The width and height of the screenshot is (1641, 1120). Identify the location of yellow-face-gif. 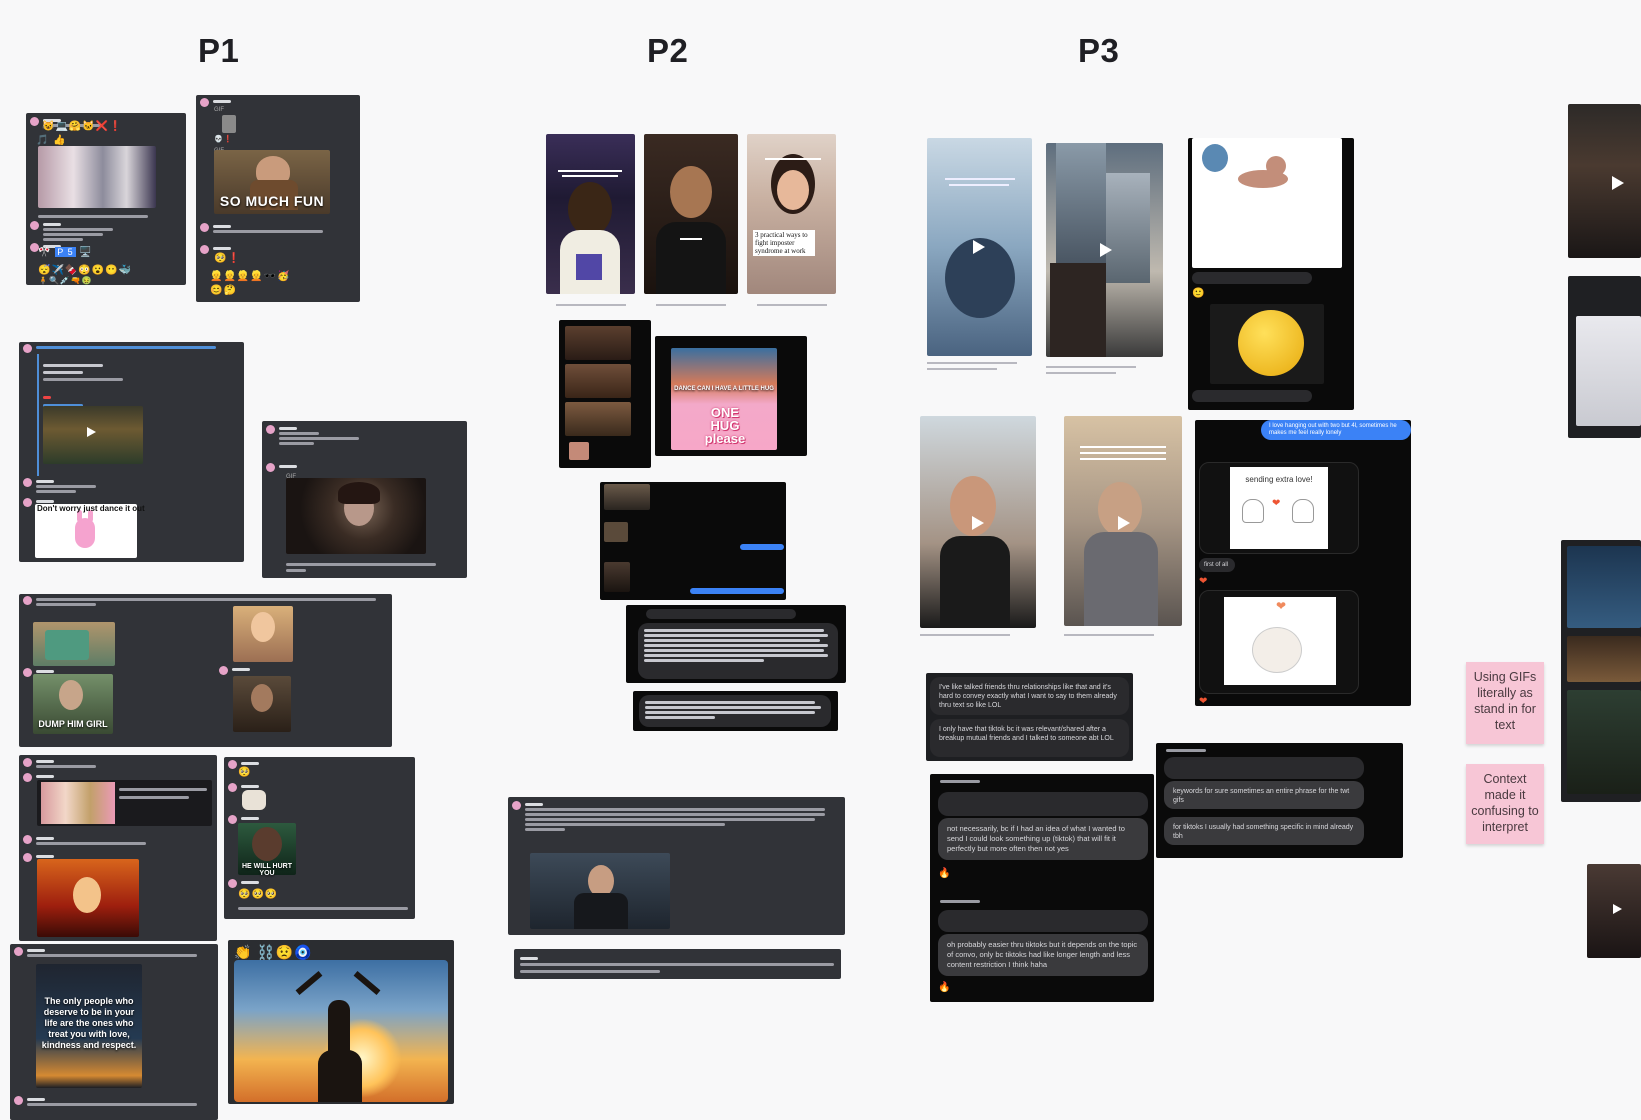
(1267, 344).